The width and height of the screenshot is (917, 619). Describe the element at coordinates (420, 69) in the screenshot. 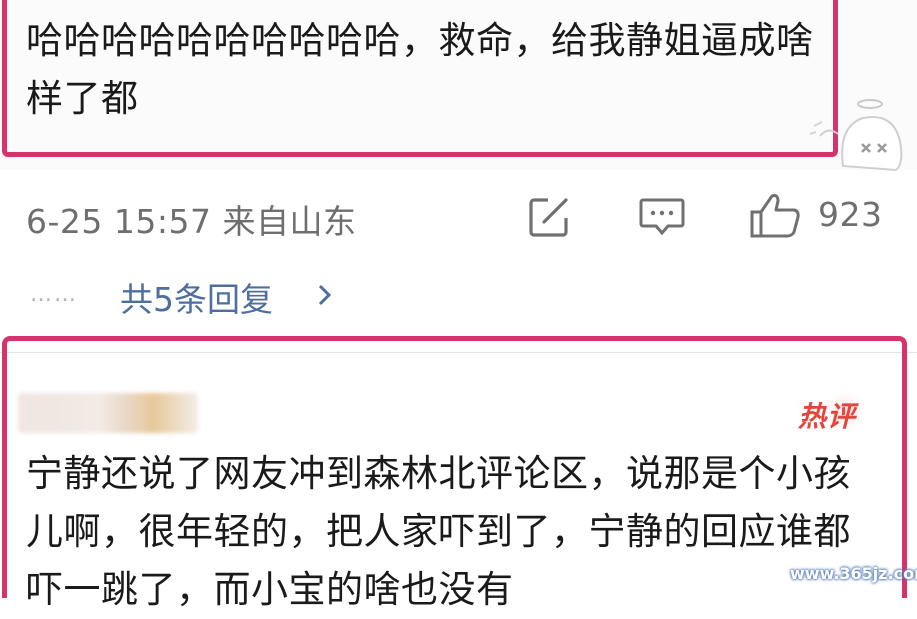

I see `top-comment-text: 哈哈哈哈哈哈哈哈哈哈，救命，给我静姐逼成啥样了都` at that location.